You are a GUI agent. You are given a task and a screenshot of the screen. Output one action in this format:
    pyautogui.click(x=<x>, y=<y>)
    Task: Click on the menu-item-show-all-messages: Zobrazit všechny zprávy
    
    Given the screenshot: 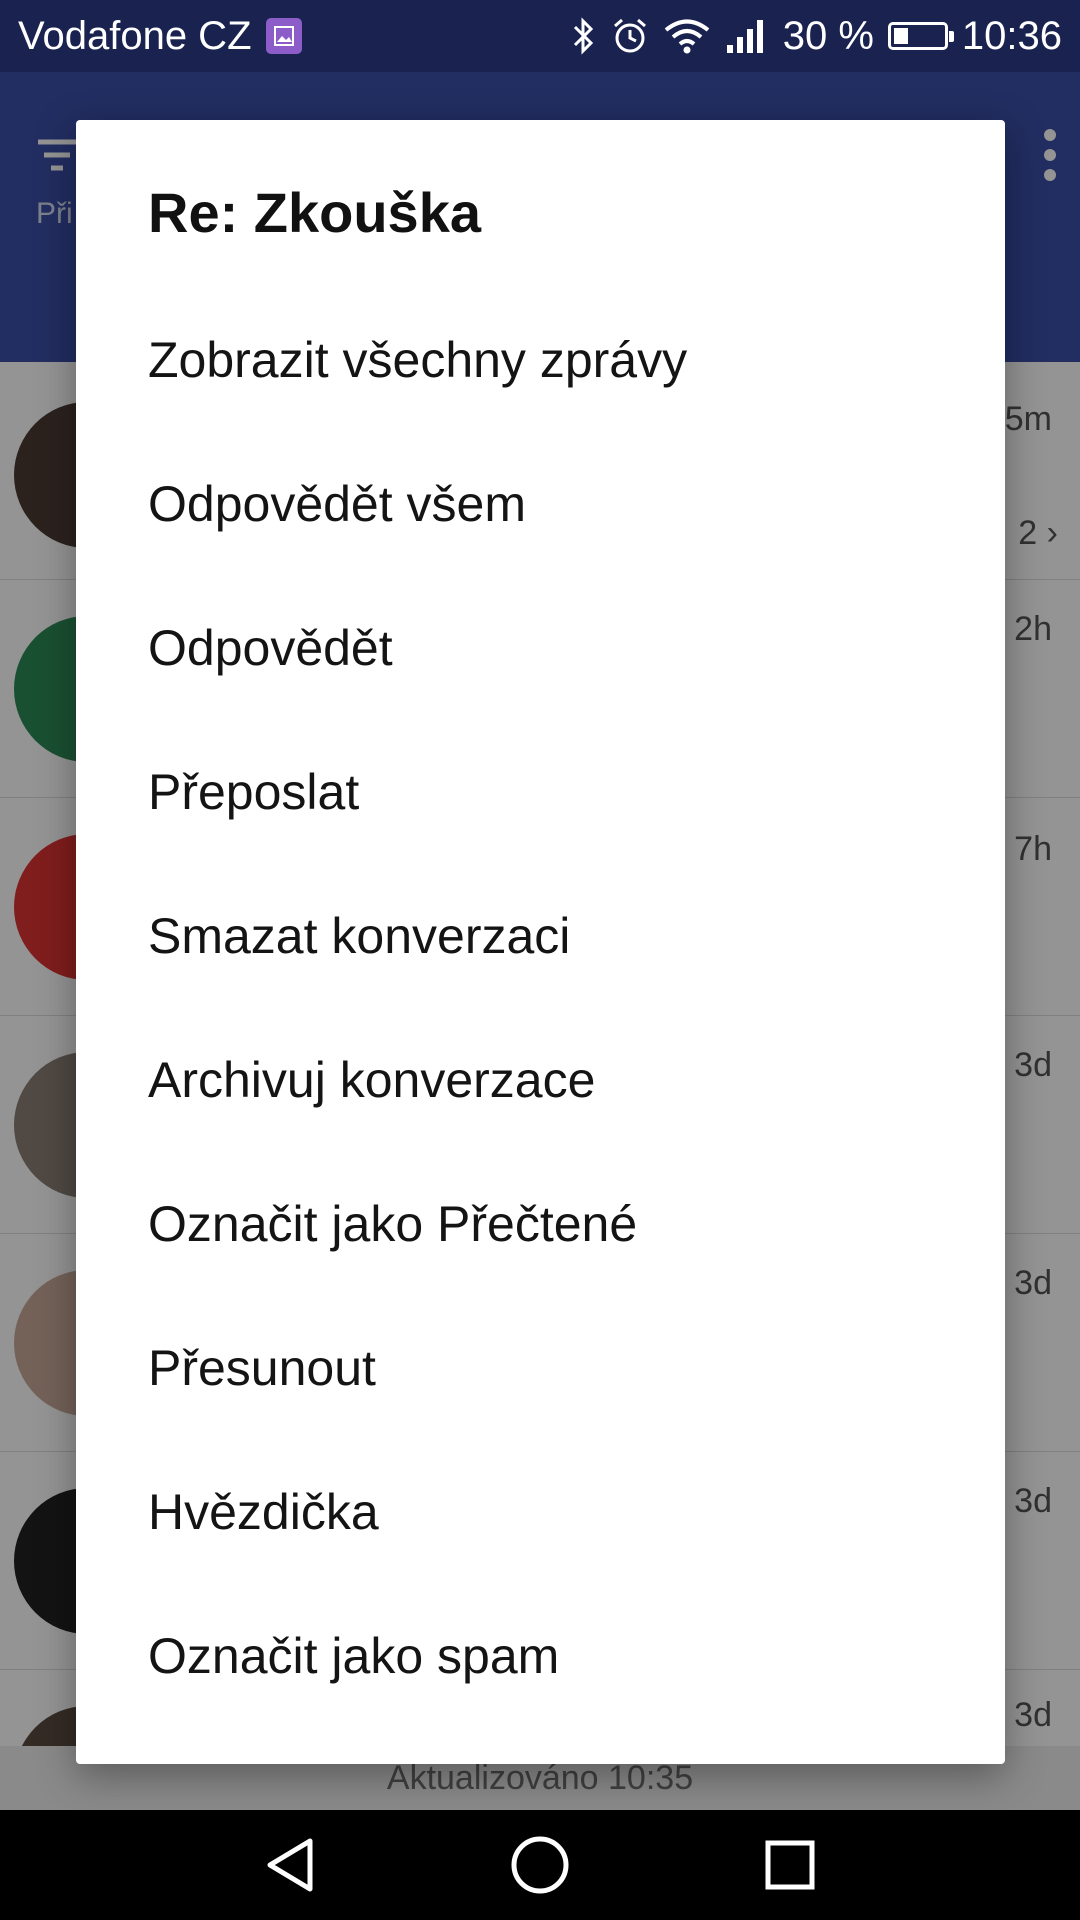 What is the action you would take?
    pyautogui.click(x=540, y=360)
    